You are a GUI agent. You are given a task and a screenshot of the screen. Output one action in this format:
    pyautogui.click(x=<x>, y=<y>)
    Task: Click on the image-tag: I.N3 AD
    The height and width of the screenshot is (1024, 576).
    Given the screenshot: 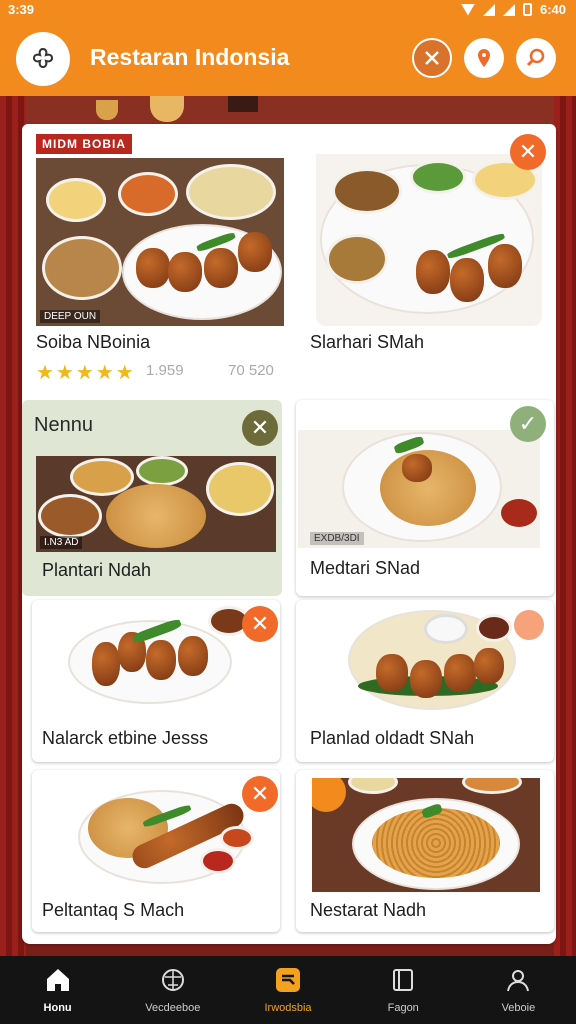 What is the action you would take?
    pyautogui.click(x=61, y=542)
    